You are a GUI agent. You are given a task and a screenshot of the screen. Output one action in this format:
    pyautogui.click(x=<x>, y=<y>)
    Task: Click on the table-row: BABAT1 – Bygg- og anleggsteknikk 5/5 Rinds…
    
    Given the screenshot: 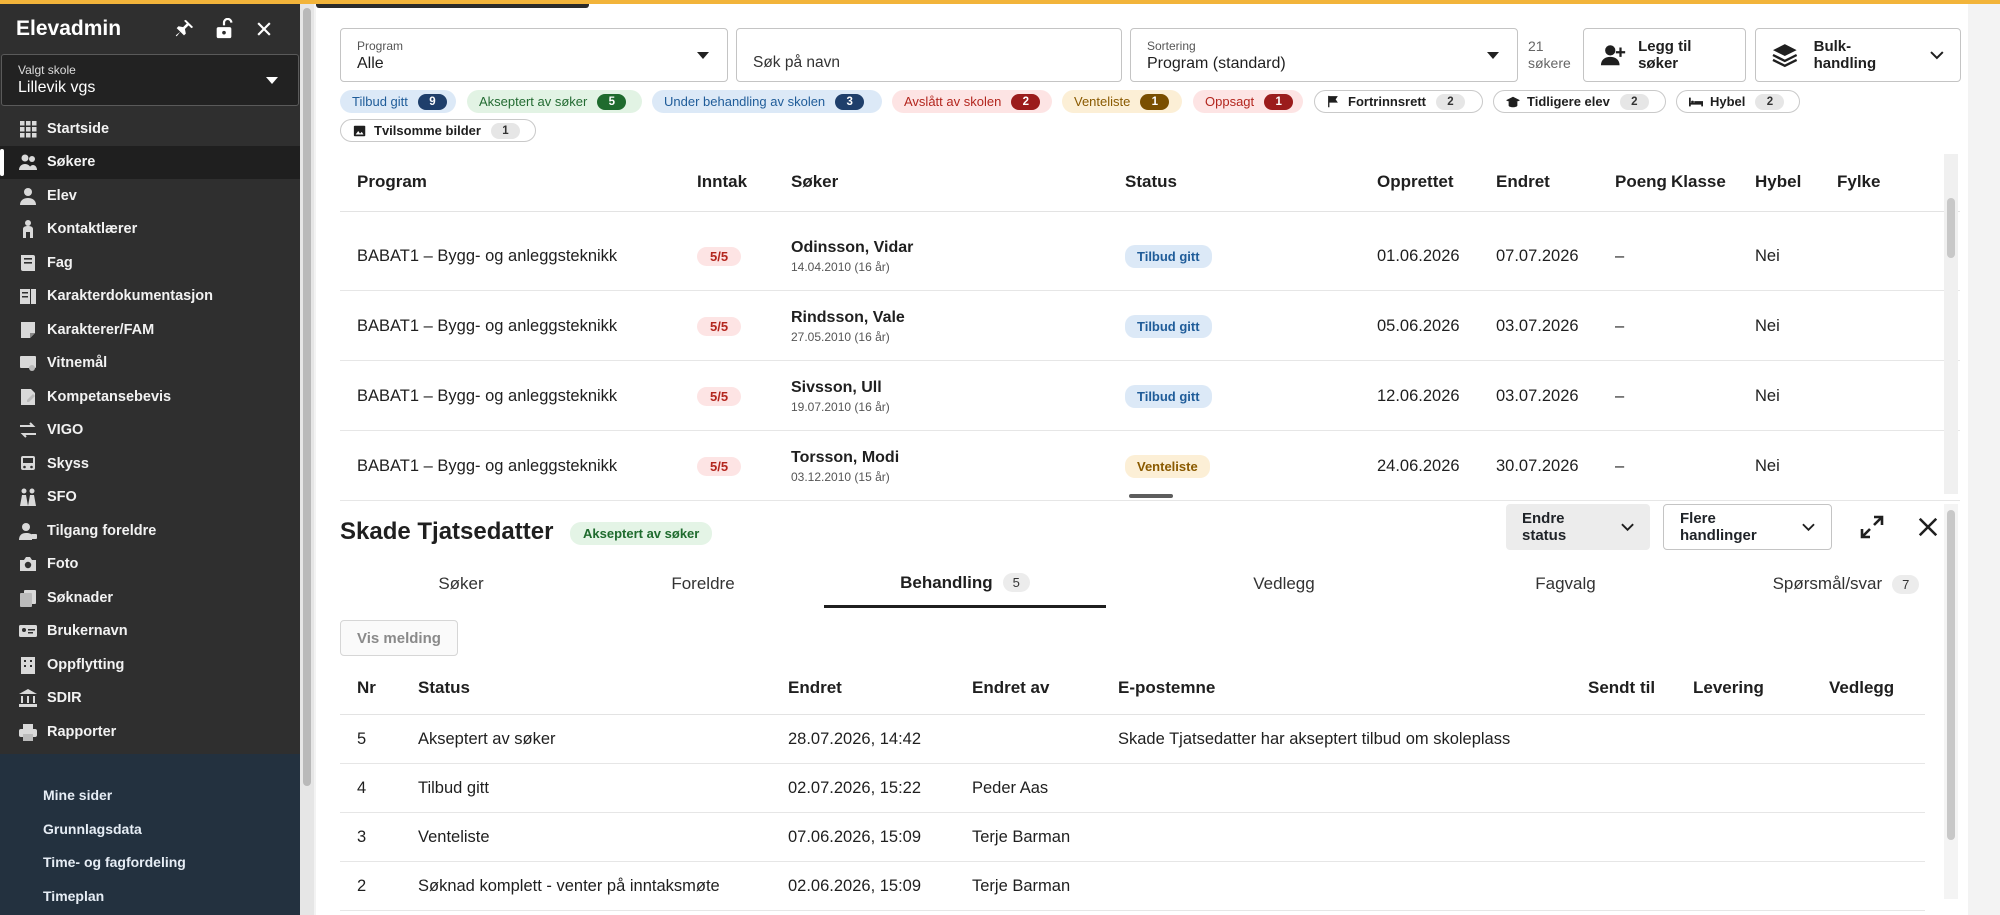 What is the action you would take?
    pyautogui.click(x=1150, y=326)
    